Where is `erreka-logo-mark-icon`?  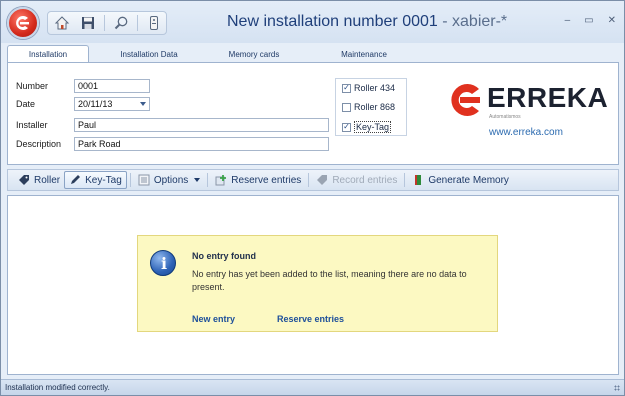
erreka-logo-mark-icon is located at coordinates (465, 100).